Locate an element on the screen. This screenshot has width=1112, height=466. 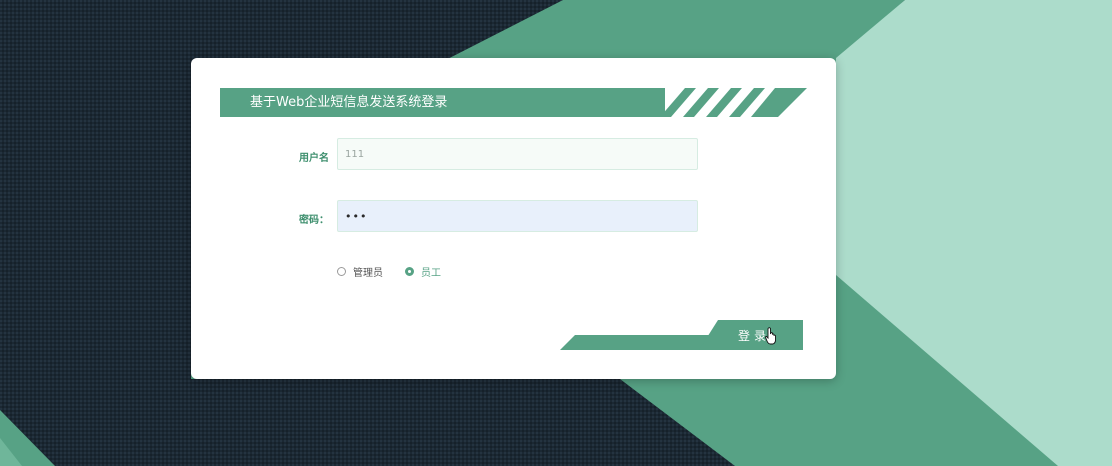
role-option-label: 员工 is located at coordinates (431, 273).